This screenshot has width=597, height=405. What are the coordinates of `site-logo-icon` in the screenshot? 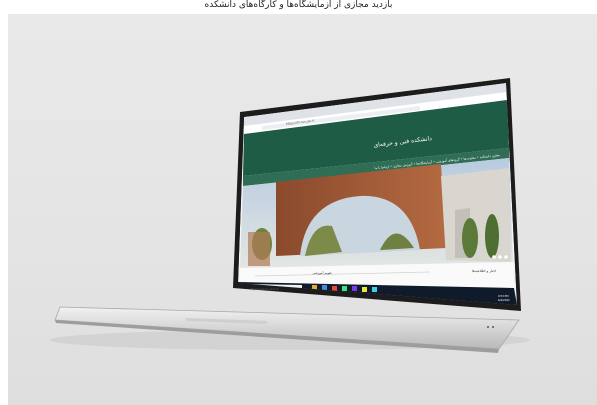 It's located at (442, 74).